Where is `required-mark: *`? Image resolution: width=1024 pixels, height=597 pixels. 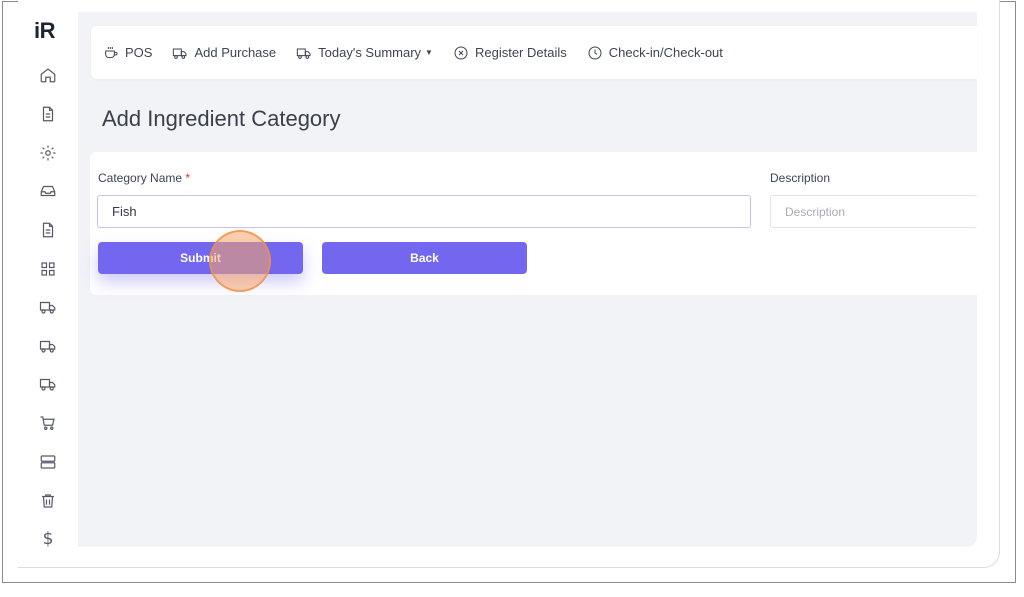
required-mark: * is located at coordinates (188, 178).